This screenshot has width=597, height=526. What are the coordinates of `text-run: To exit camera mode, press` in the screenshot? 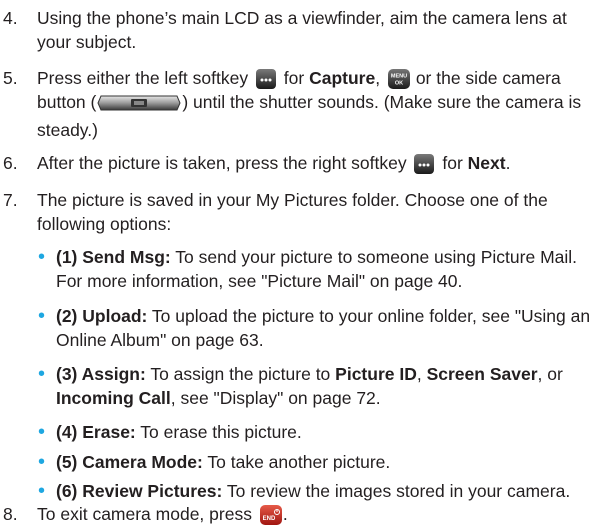 It's located at (147, 514).